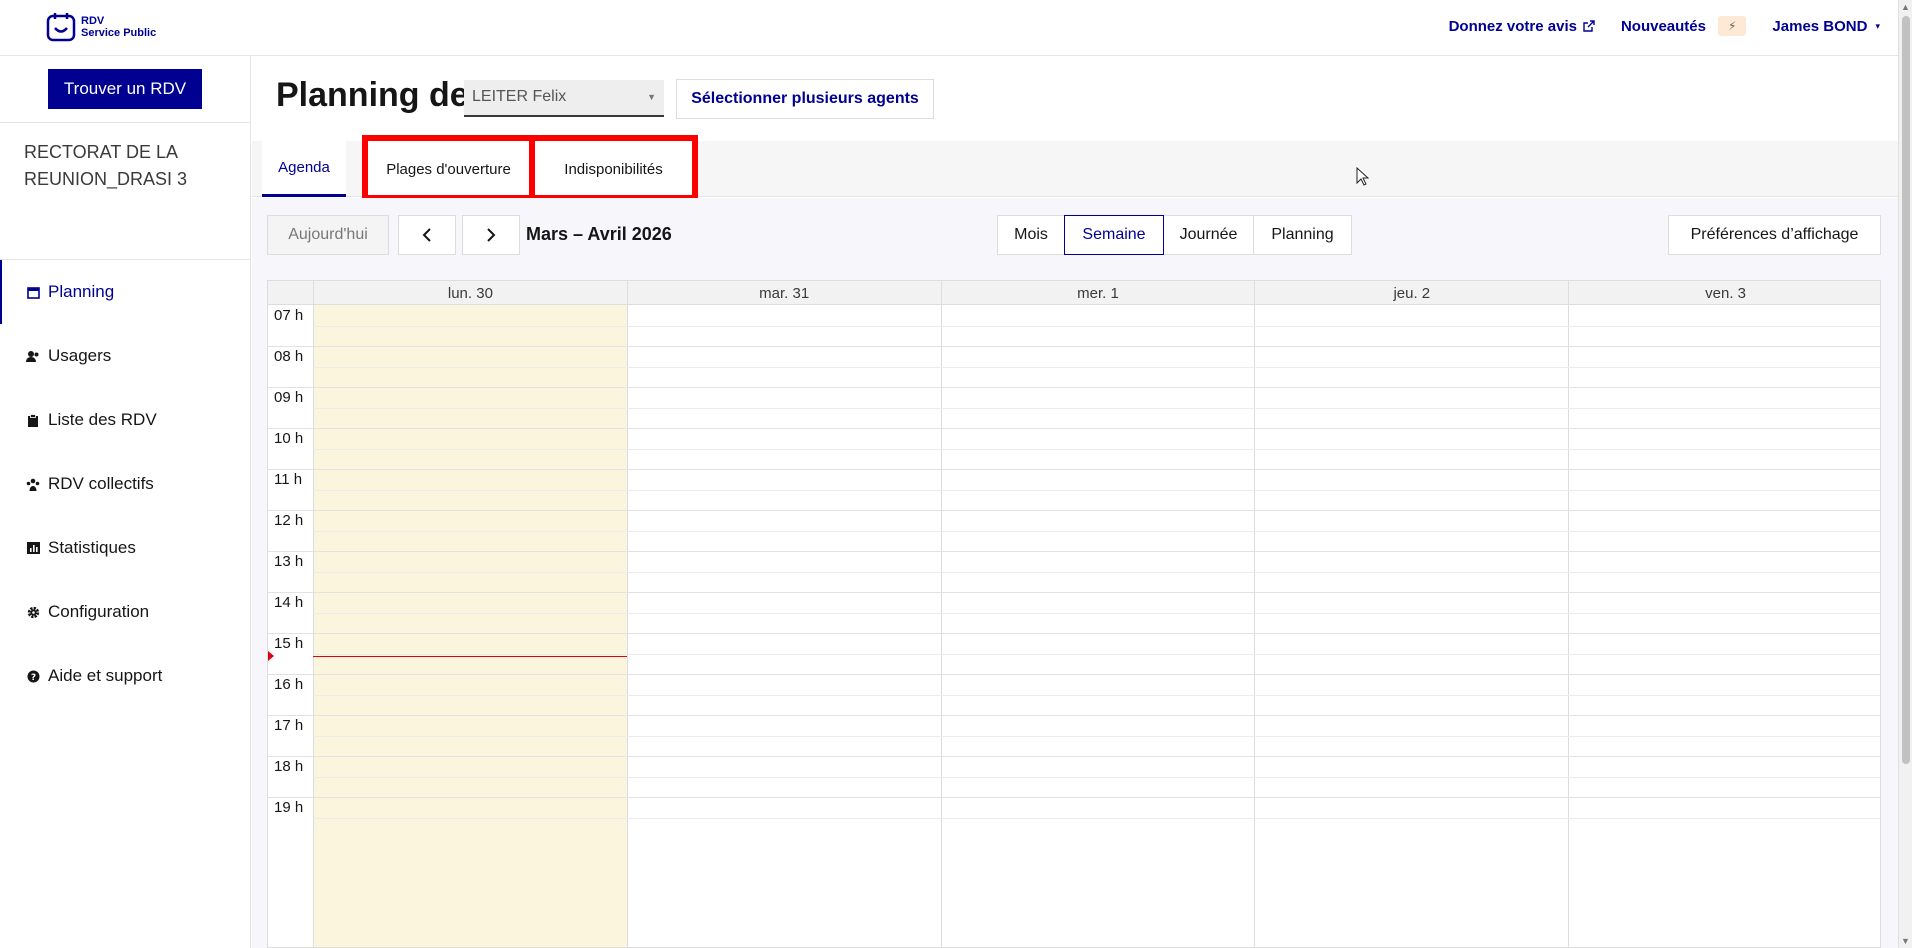 The width and height of the screenshot is (1912, 948). I want to click on hour-label: 08 h, so click(289, 356).